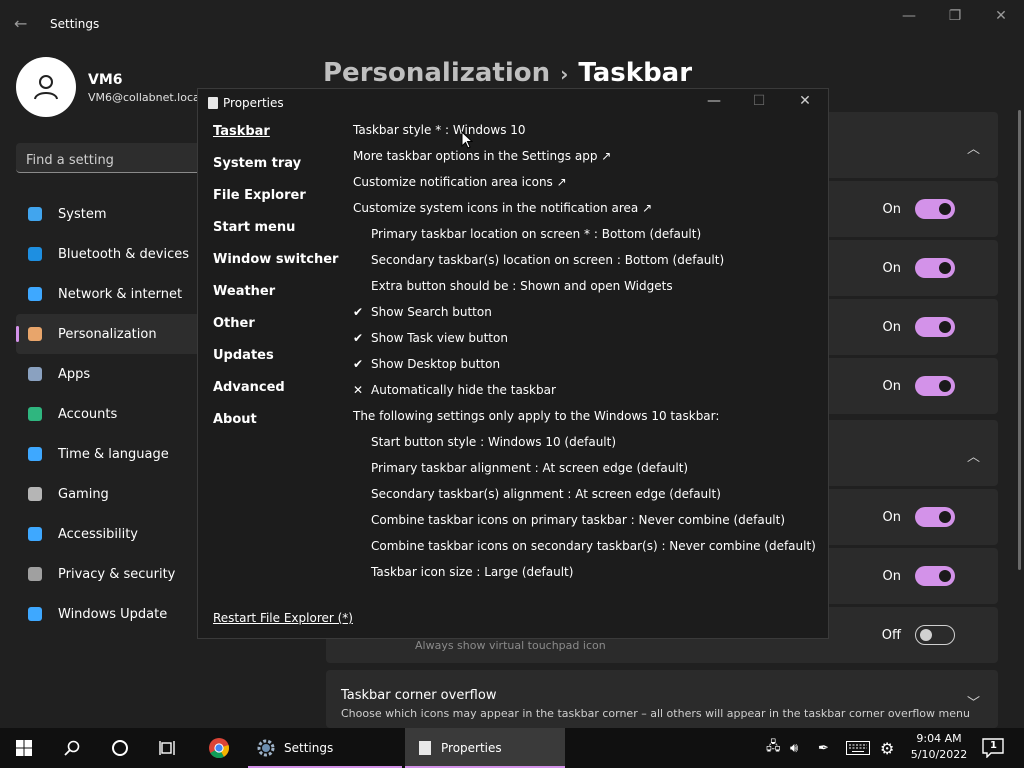 The height and width of the screenshot is (768, 1024). What do you see at coordinates (419, 695) in the screenshot?
I see `overflow-title: Taskbar corner overflow` at bounding box center [419, 695].